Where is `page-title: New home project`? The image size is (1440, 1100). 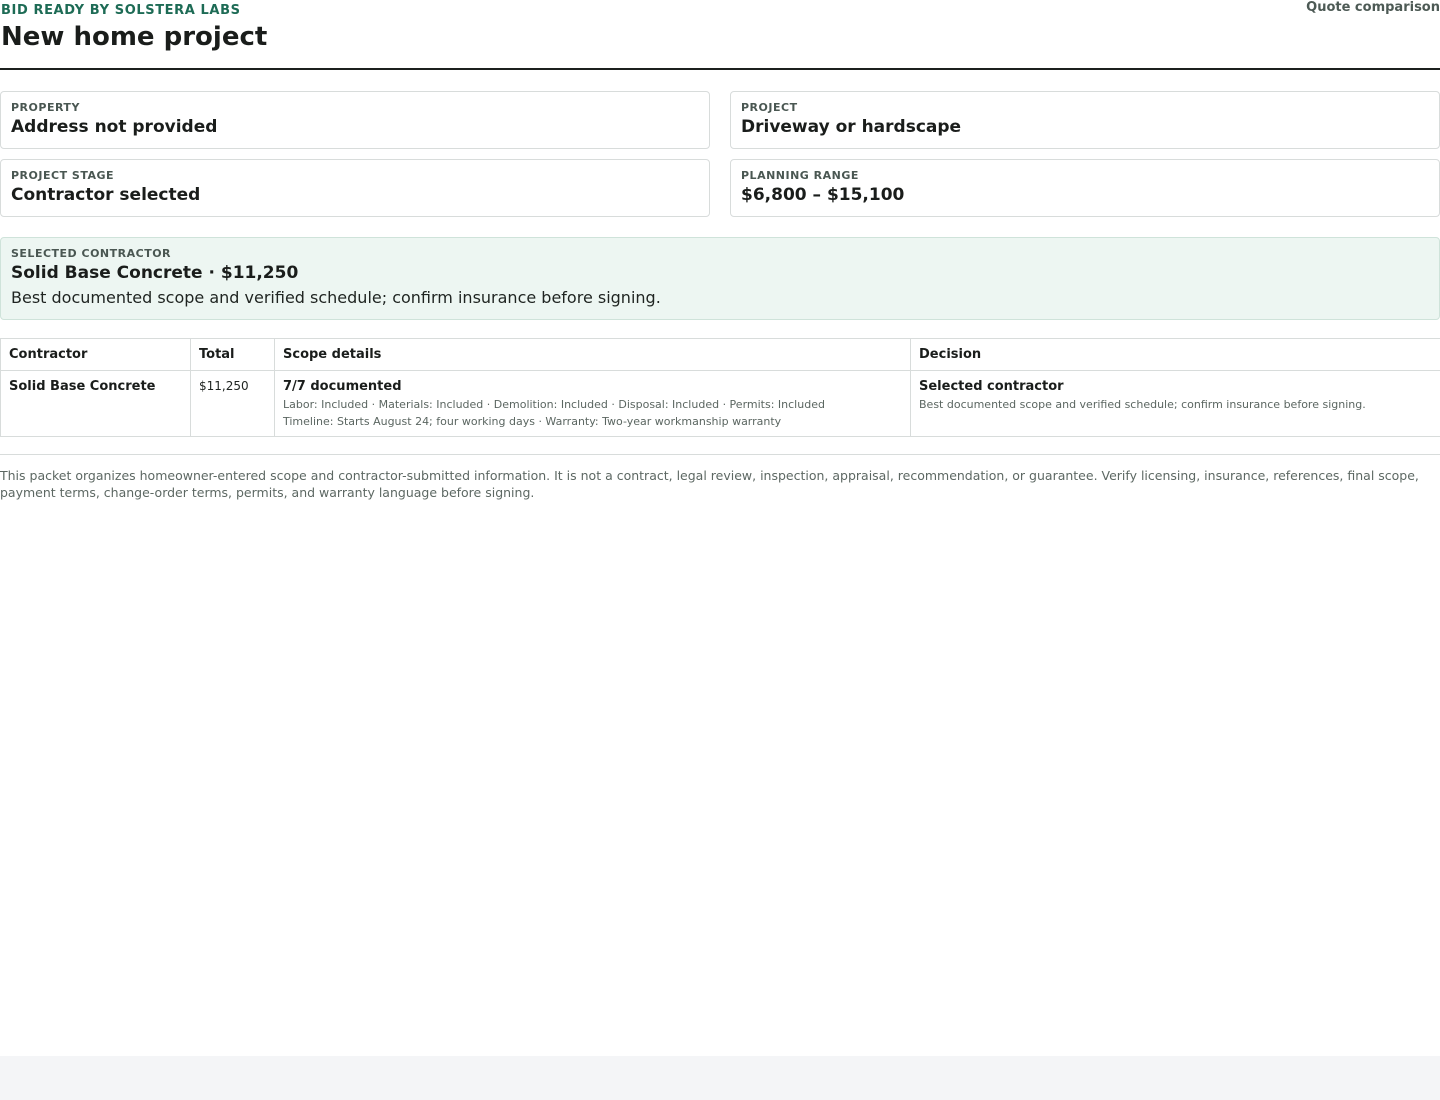
page-title: New home project is located at coordinates (134, 37).